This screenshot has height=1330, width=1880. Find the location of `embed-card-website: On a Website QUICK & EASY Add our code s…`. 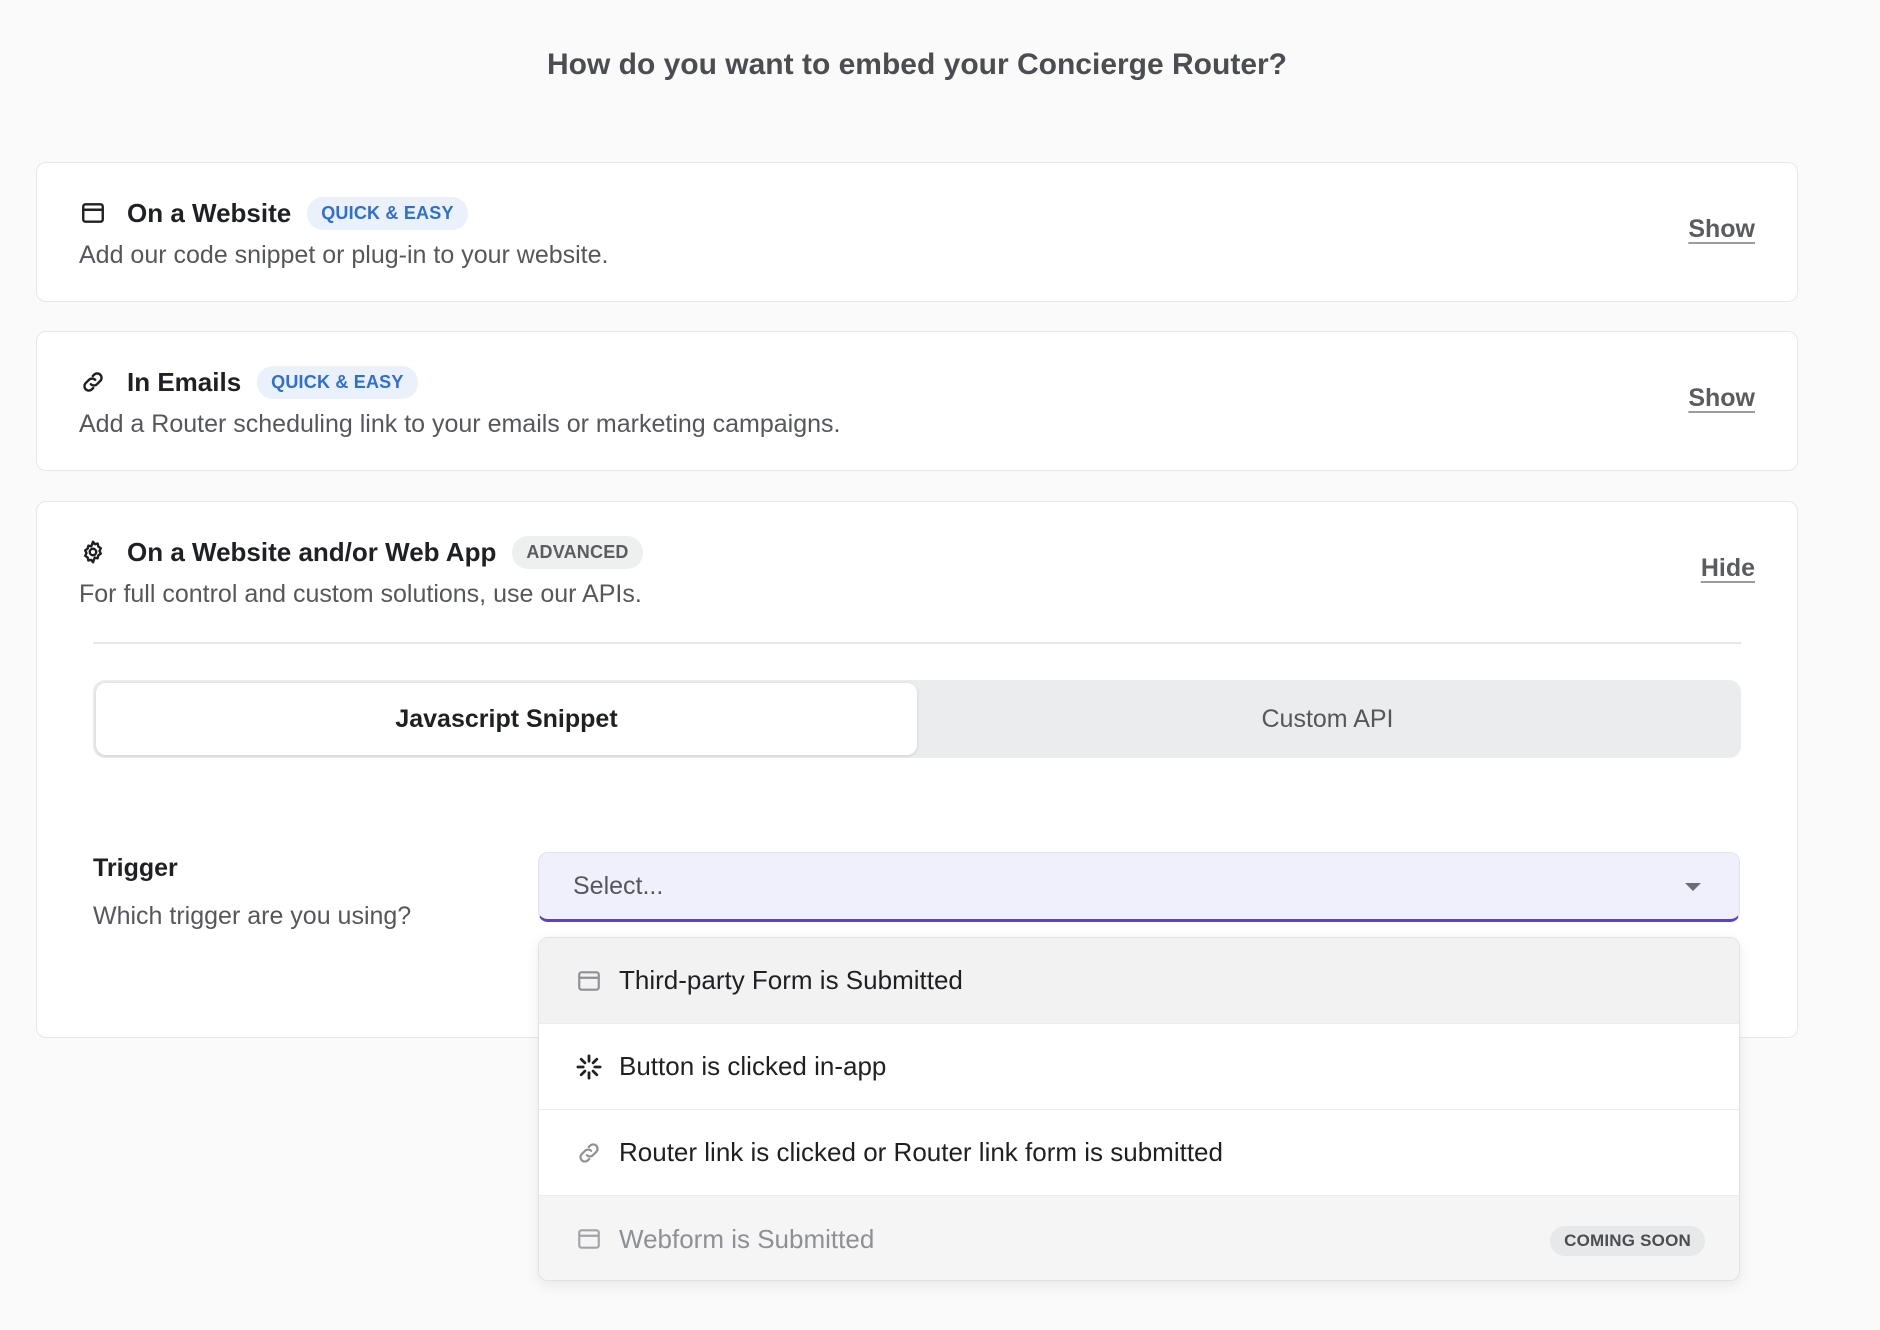

embed-card-website: On a Website QUICK & EASY Add our code s… is located at coordinates (917, 232).